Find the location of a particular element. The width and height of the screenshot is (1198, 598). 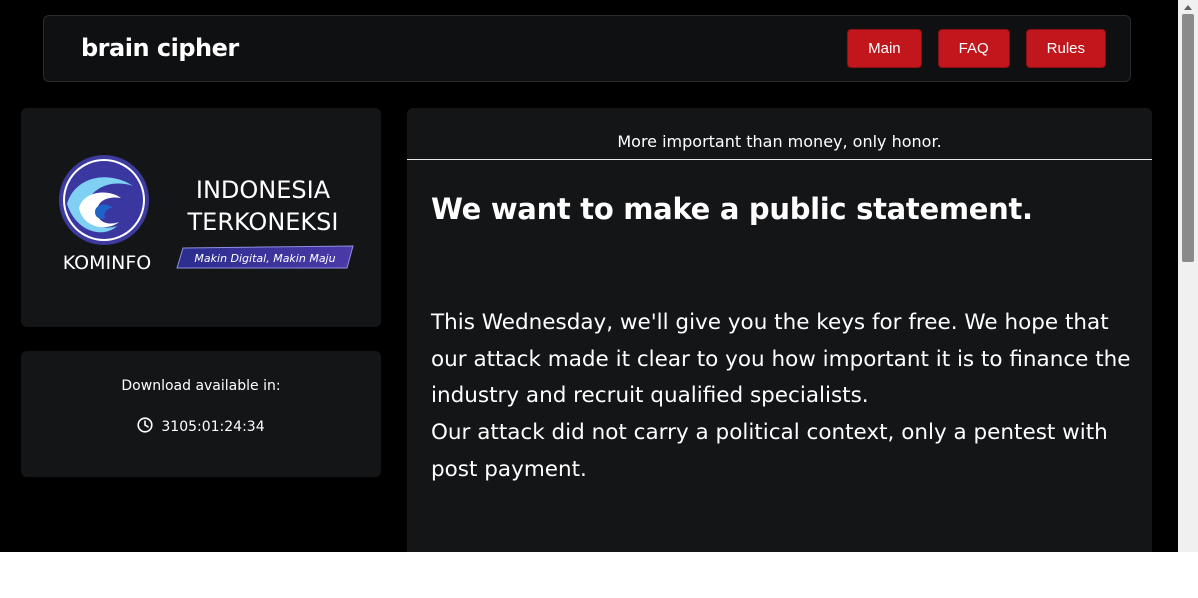

tagline: More important than money, only honor. is located at coordinates (779, 141).